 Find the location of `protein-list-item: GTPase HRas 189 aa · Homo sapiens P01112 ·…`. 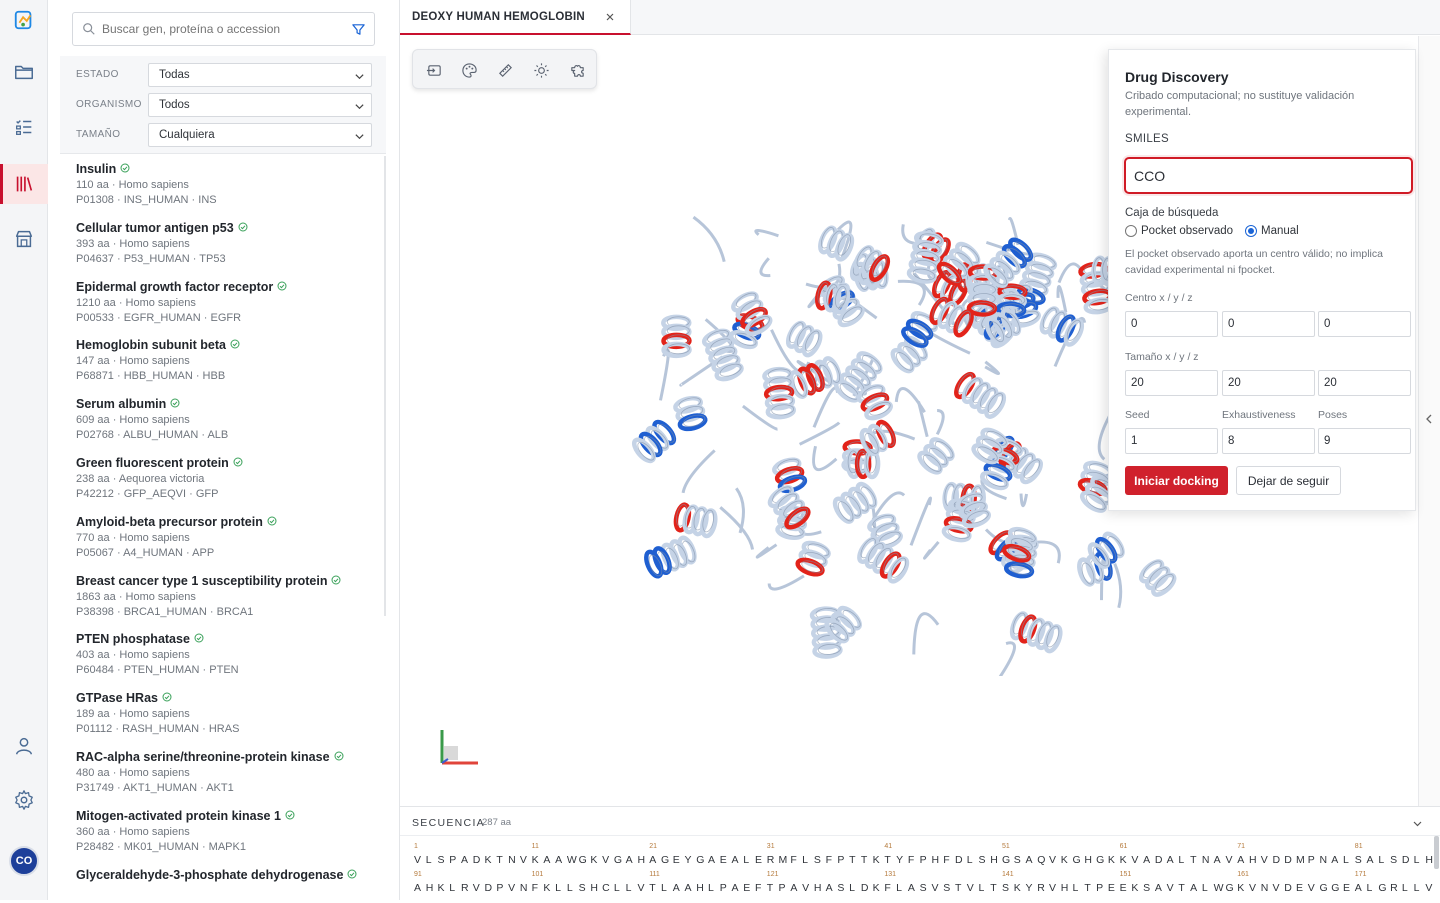

protein-list-item: GTPase HRas 189 aa · Homo sapiens P01112 ·… is located at coordinates (223, 714).